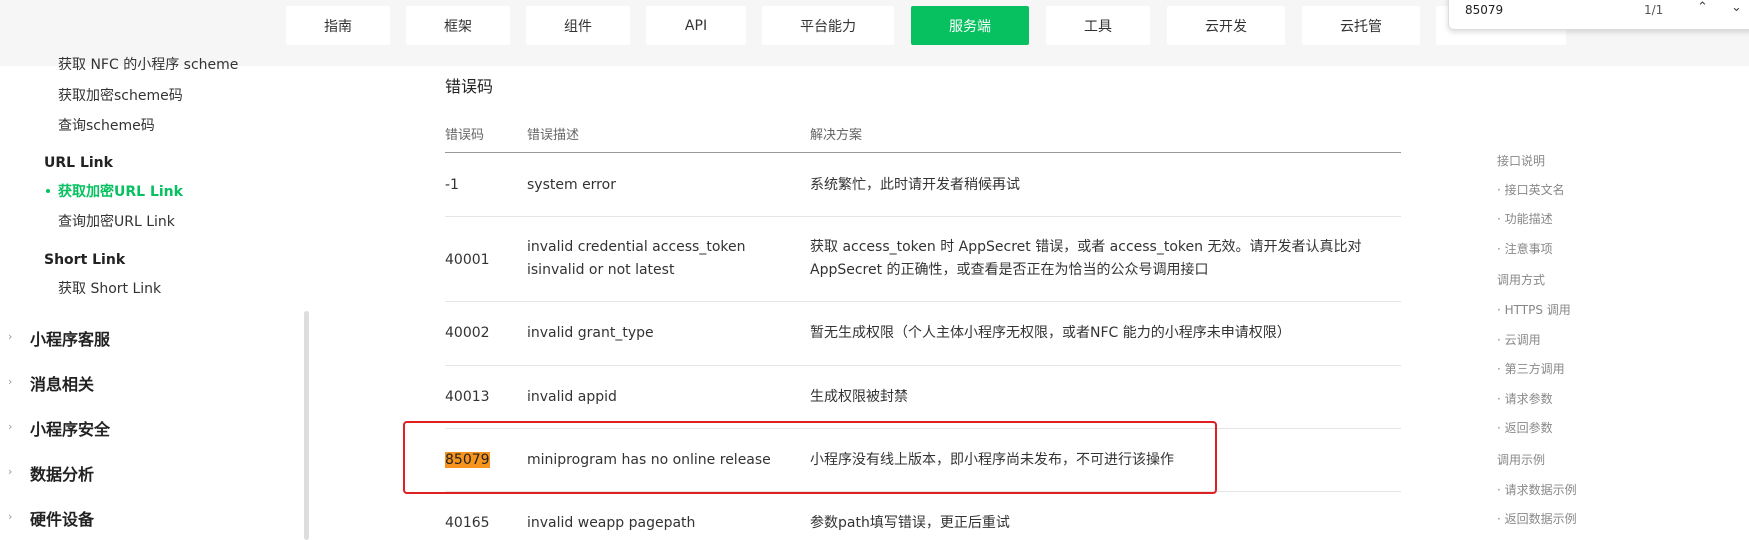 The image size is (1749, 540). Describe the element at coordinates (78, 163) in the screenshot. I see `sidebar-group-url-link: URL Link` at that location.